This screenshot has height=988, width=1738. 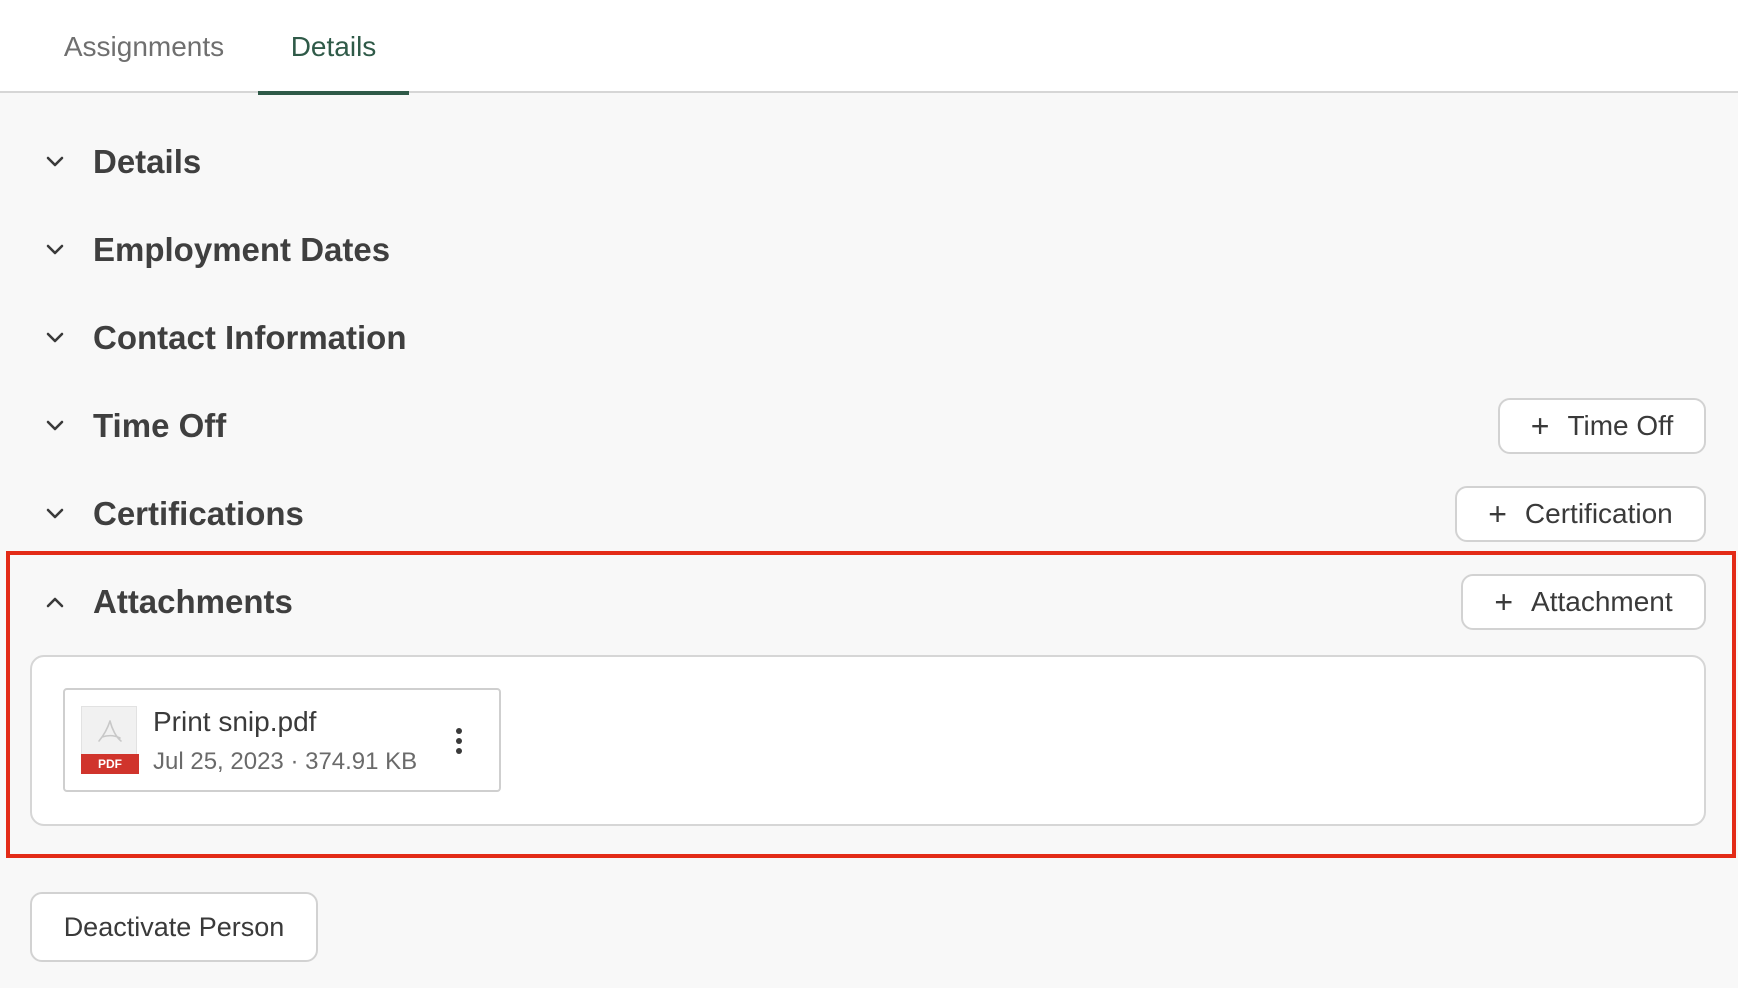 I want to click on section-title: Employment Dates, so click(x=242, y=249).